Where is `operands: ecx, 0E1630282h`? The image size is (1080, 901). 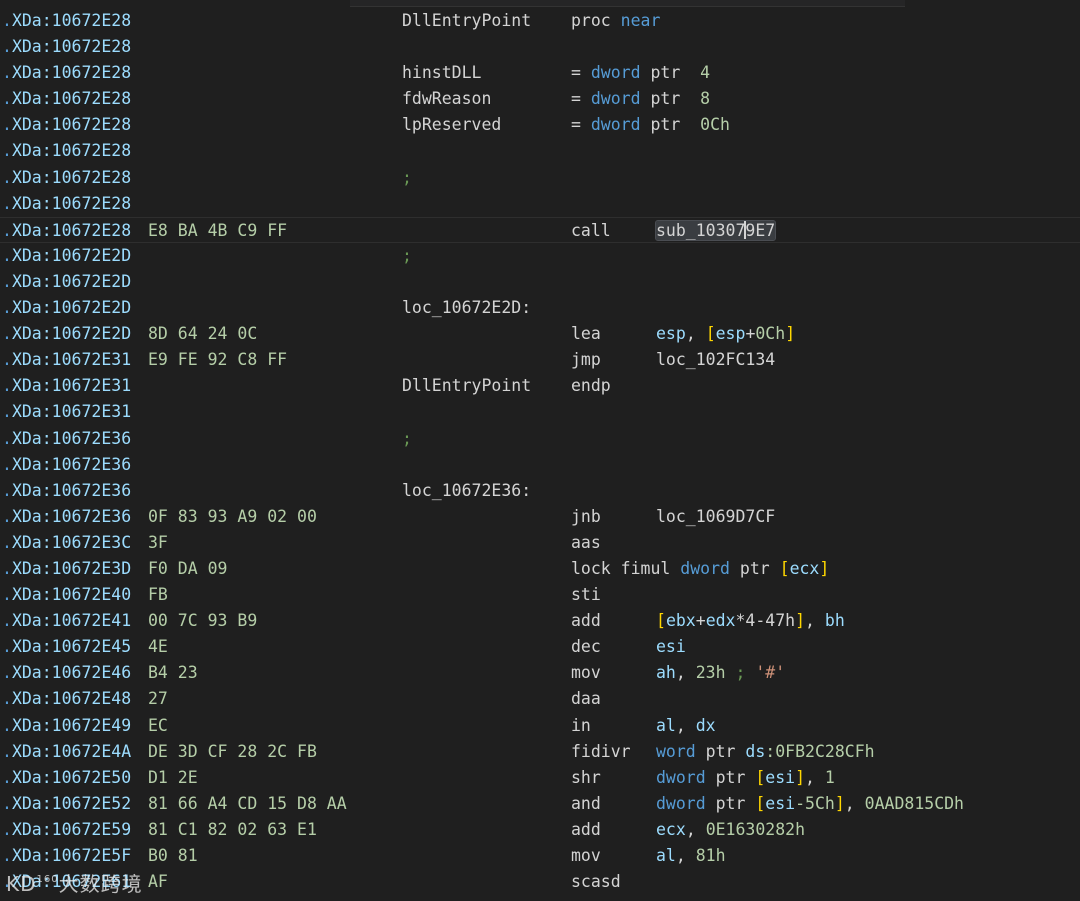
operands: ecx, 0E1630282h is located at coordinates (731, 829).